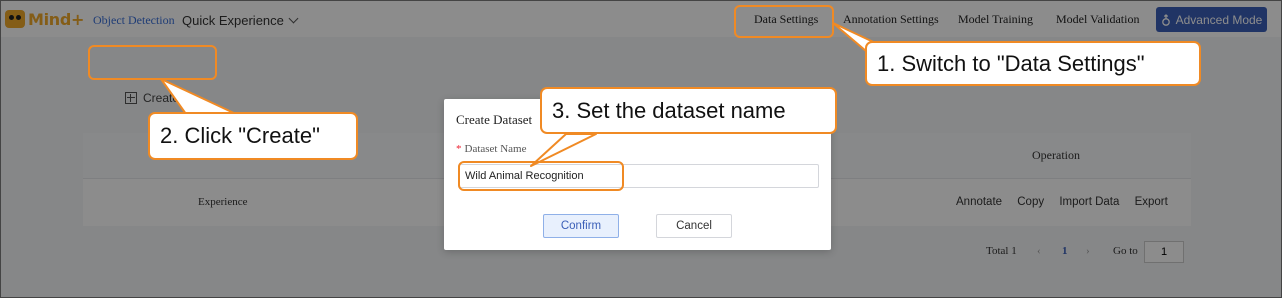 The width and height of the screenshot is (1282, 298). Describe the element at coordinates (784, 21) in the screenshot. I see `highlight-data-settings` at that location.